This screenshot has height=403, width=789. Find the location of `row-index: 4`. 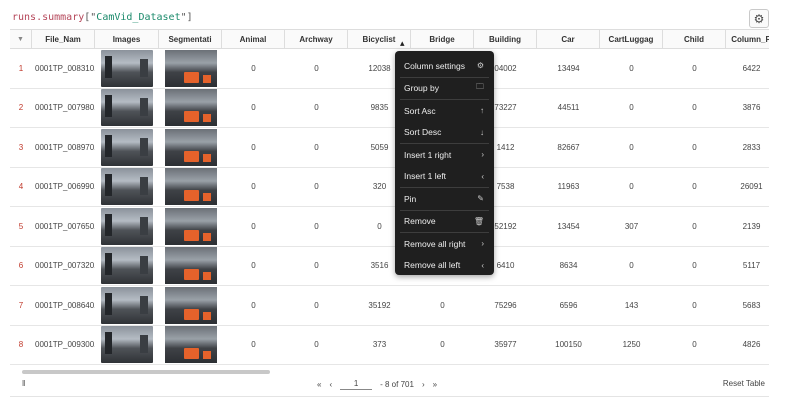

row-index: 4 is located at coordinates (21, 187).